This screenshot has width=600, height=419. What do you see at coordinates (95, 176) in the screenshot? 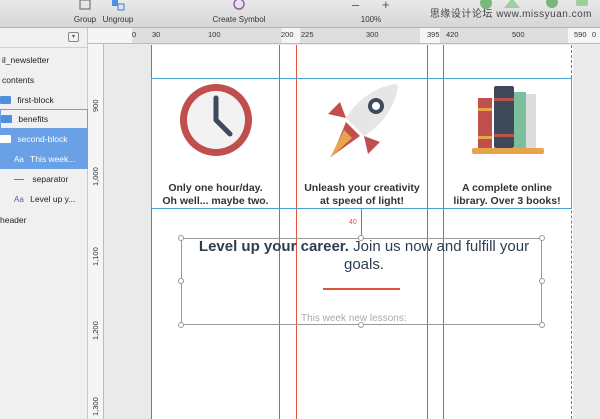
I see `ruler-tick: 1,000` at bounding box center [95, 176].